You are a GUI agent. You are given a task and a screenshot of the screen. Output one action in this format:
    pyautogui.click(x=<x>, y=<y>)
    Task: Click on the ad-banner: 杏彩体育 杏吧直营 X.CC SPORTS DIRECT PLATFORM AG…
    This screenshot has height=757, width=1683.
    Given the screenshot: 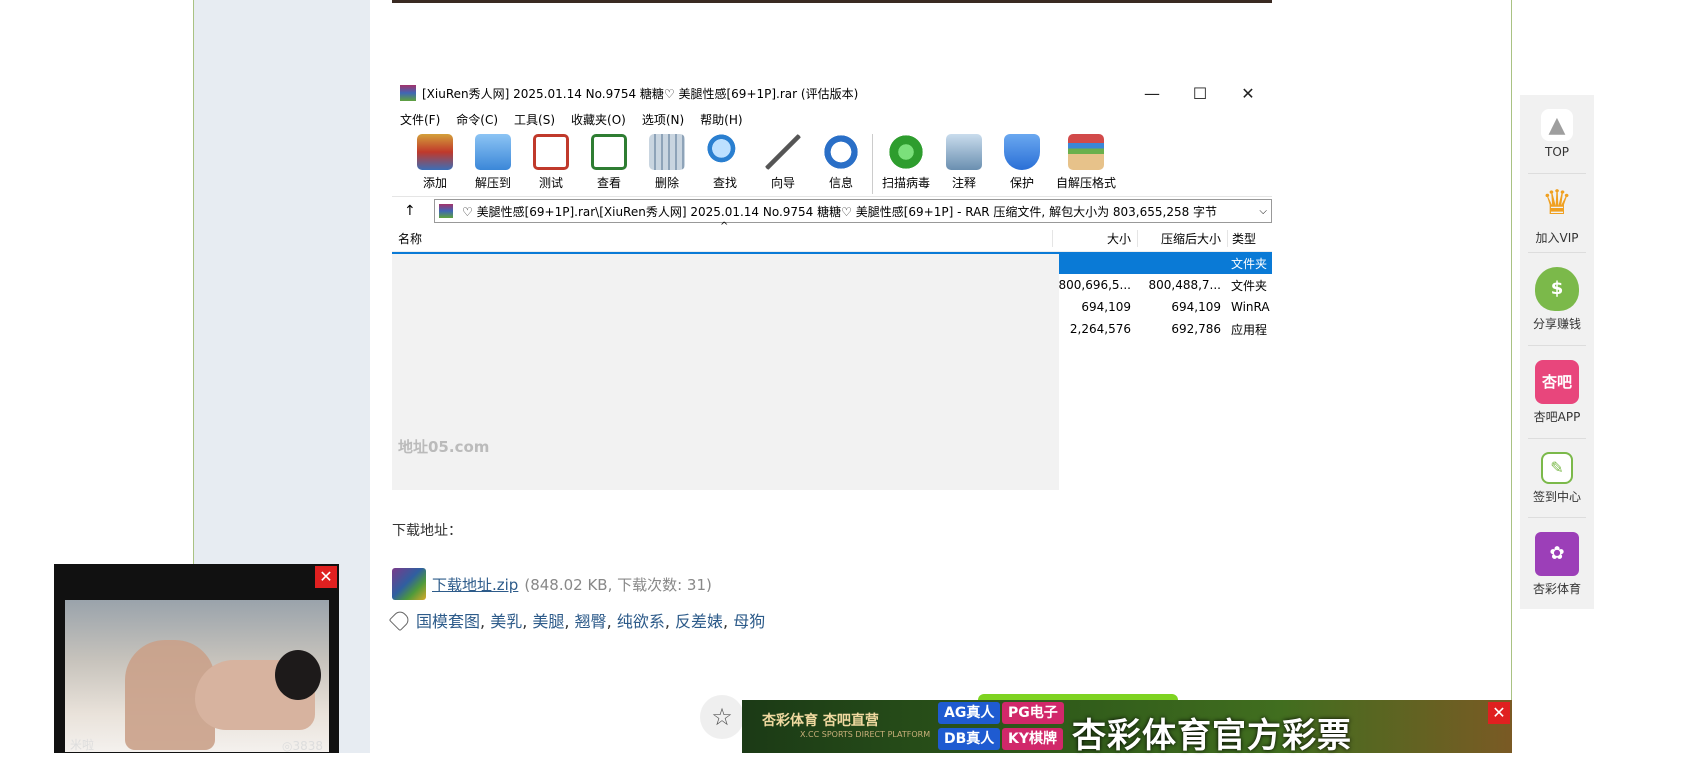 What is the action you would take?
    pyautogui.click(x=1127, y=728)
    